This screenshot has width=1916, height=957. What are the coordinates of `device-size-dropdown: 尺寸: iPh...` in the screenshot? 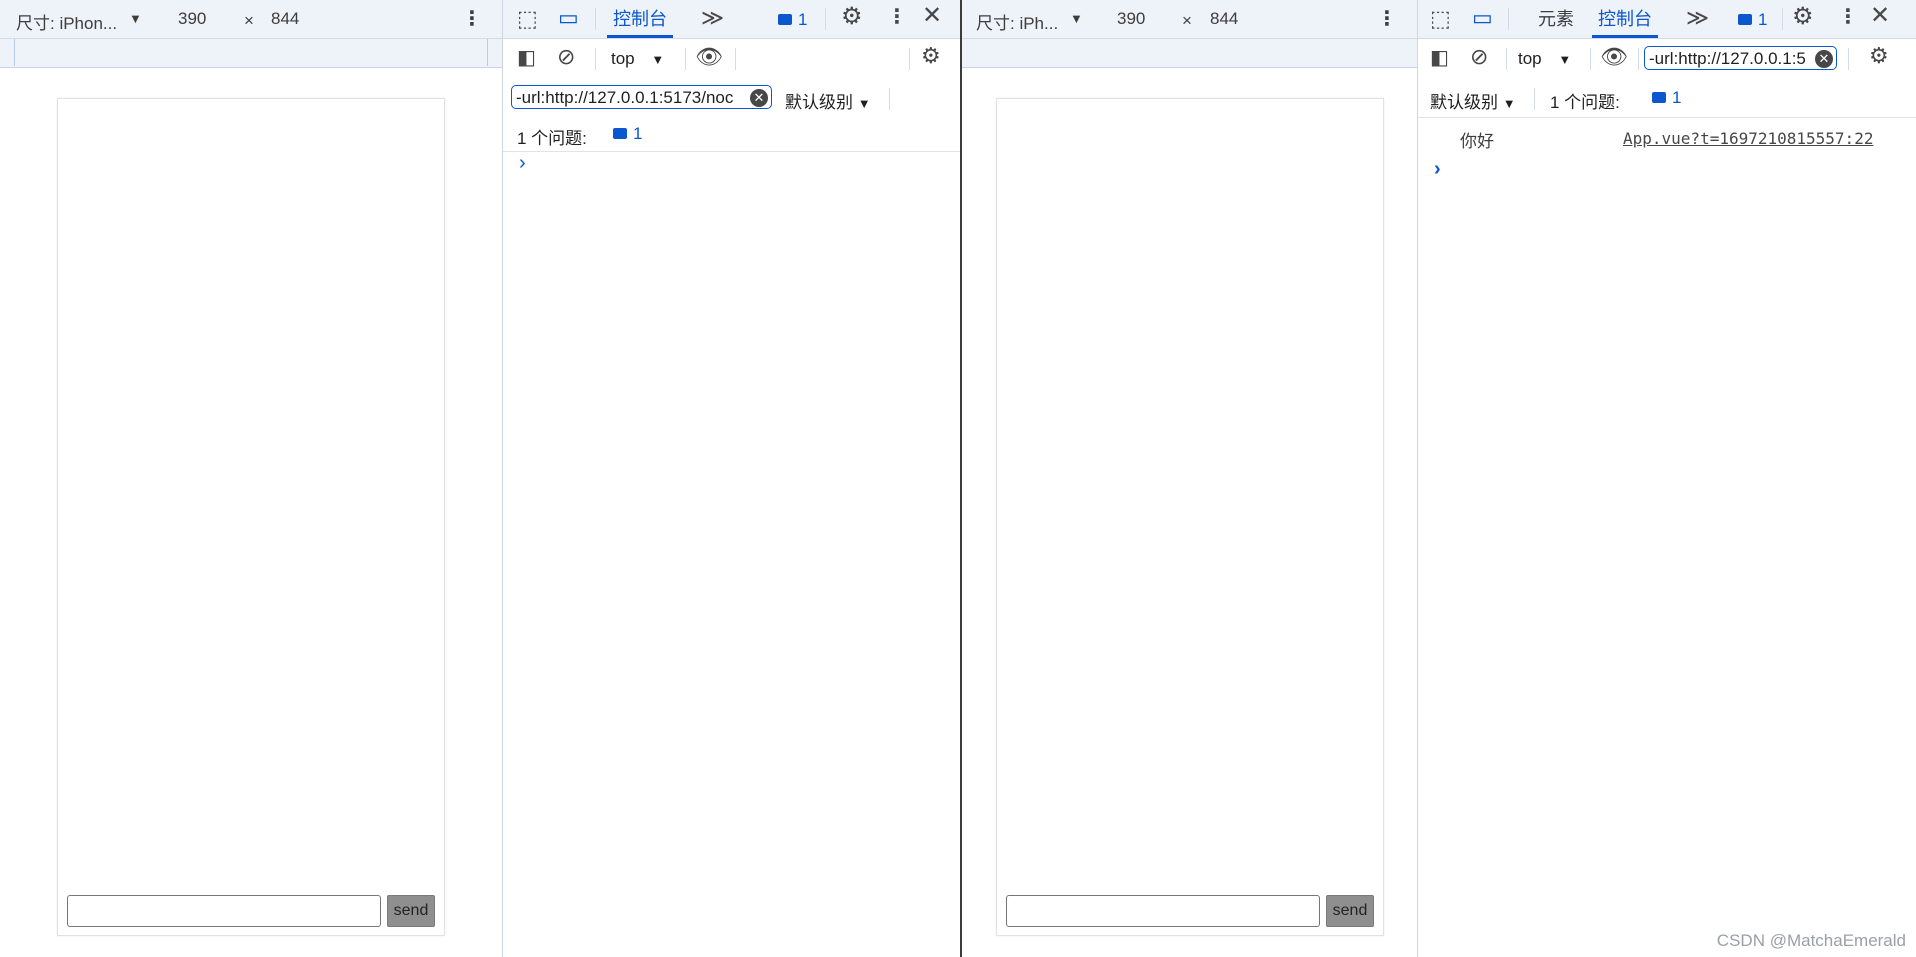 It's located at (1017, 21).